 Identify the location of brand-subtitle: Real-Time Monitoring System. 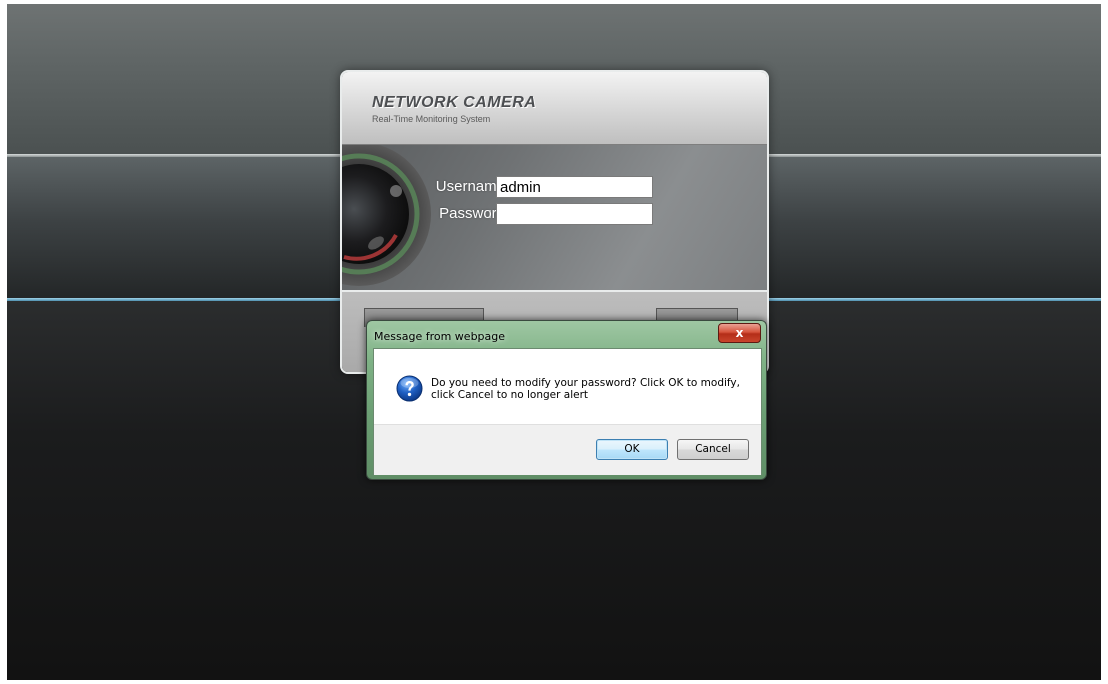
(431, 119).